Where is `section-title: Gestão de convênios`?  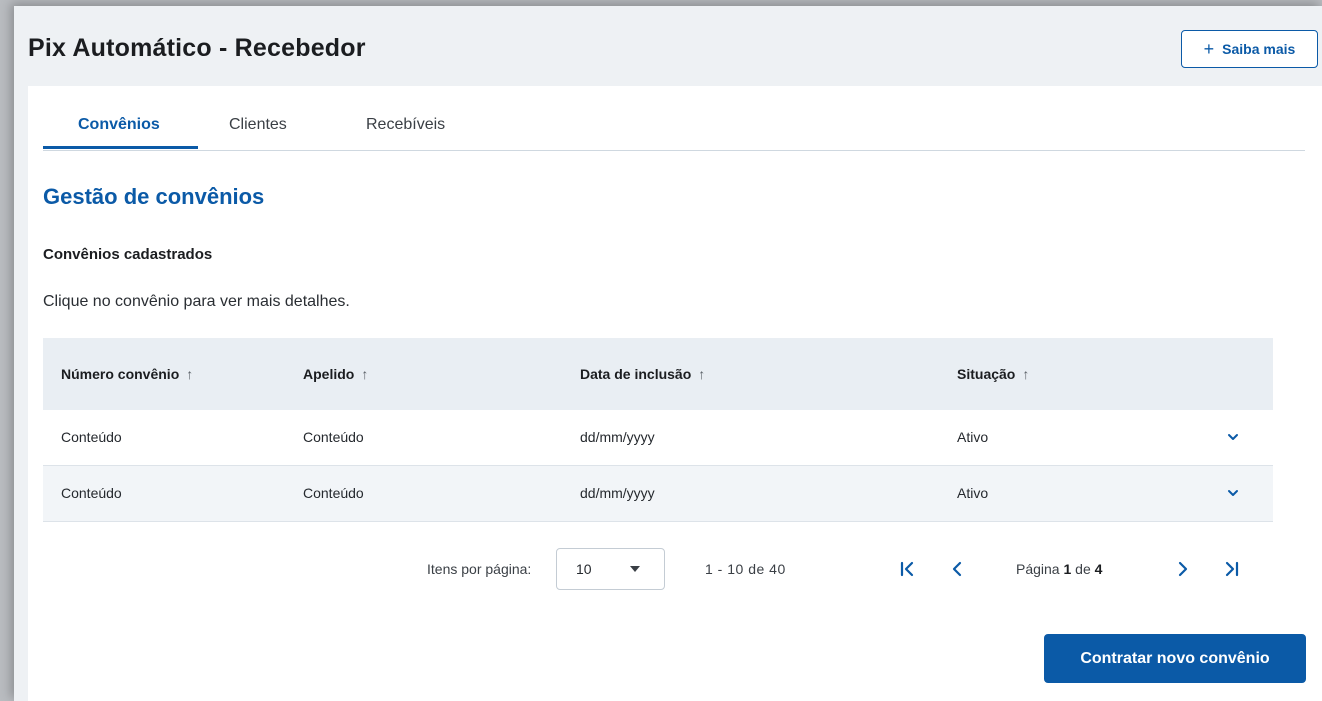
section-title: Gestão de convênios is located at coordinates (154, 196).